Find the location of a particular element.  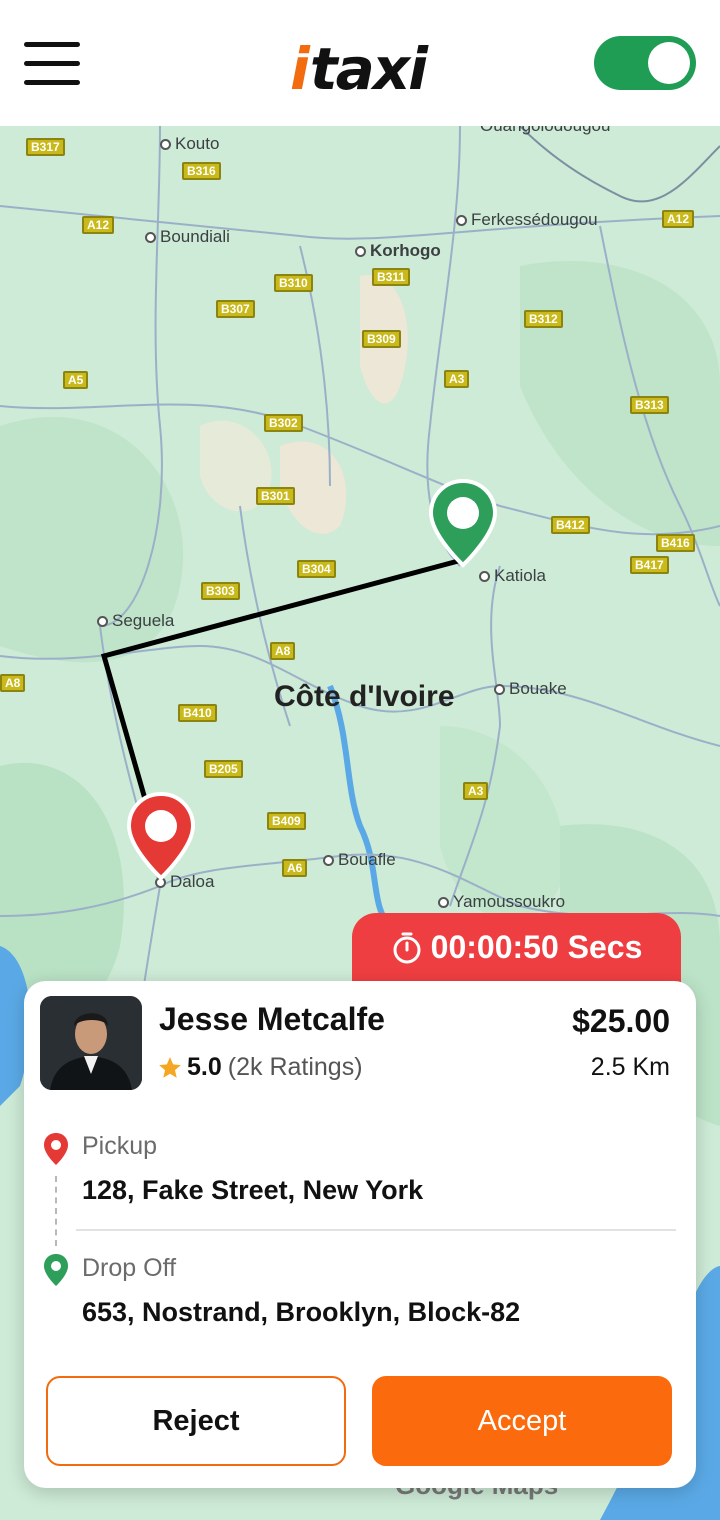

ratings-count: (2k Ratings) is located at coordinates (295, 1067).